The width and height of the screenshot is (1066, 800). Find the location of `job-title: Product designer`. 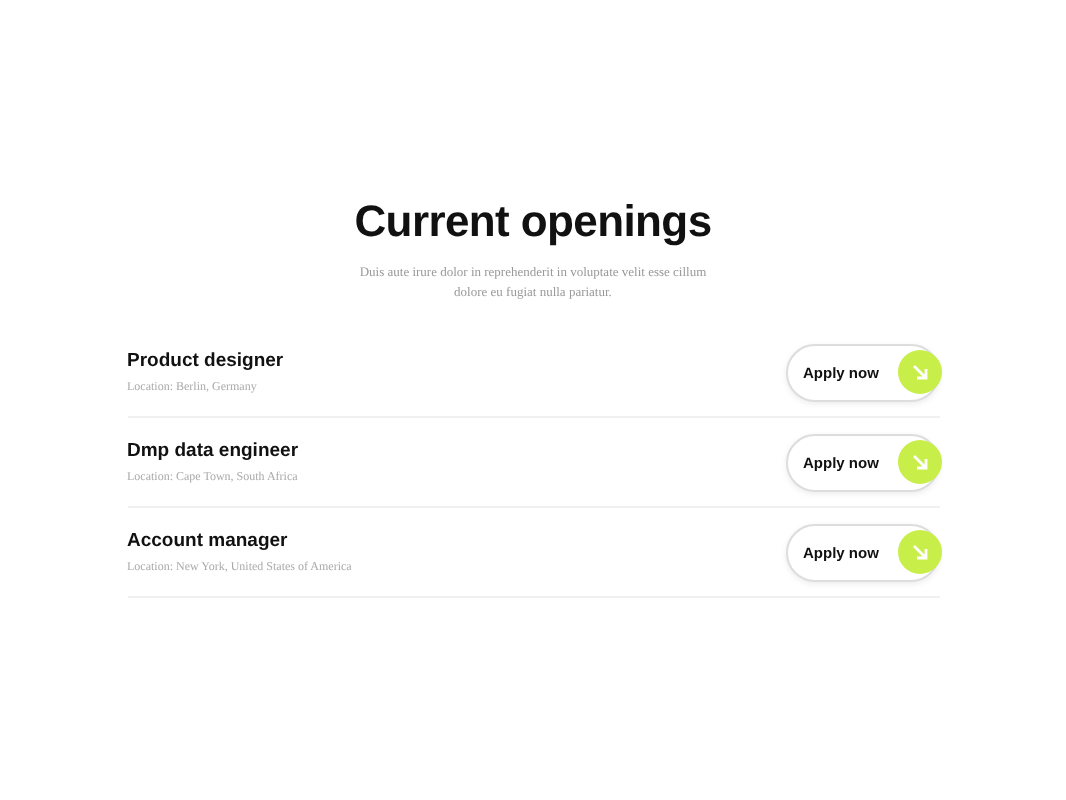

job-title: Product designer is located at coordinates (205, 361).